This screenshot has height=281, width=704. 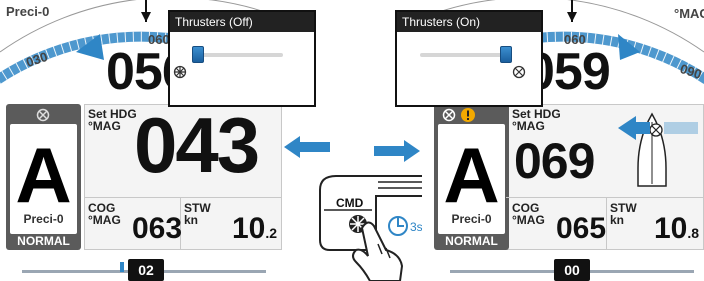 What do you see at coordinates (677, 228) in the screenshot?
I see `stw-value: 10.8` at bounding box center [677, 228].